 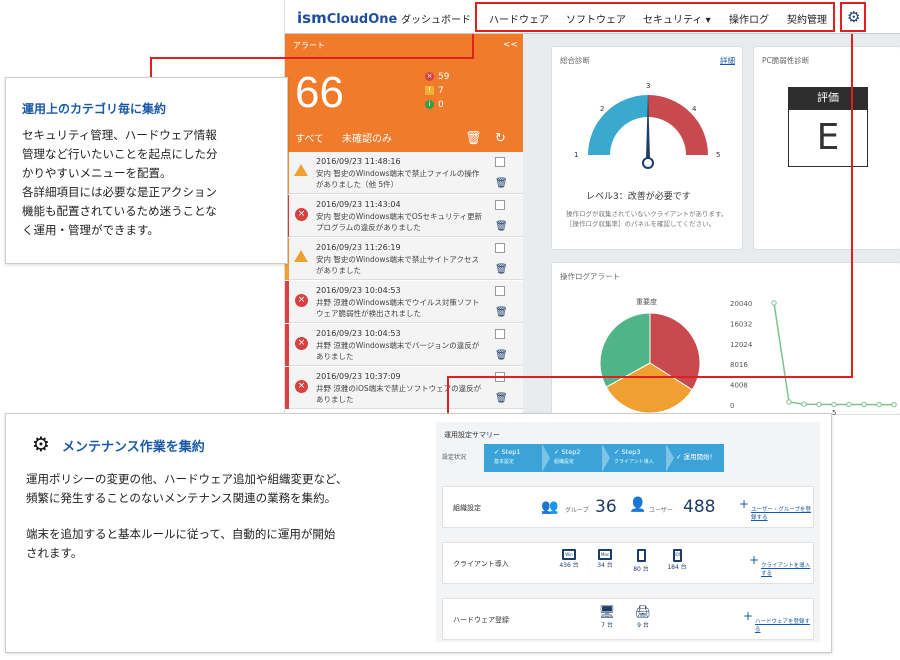 What do you see at coordinates (628, 619) in the screenshot?
I see `hardware-register-row: ハードウェア登録 🖥 7 台 🖨 9 台 + ハードウェアを登録する` at bounding box center [628, 619].